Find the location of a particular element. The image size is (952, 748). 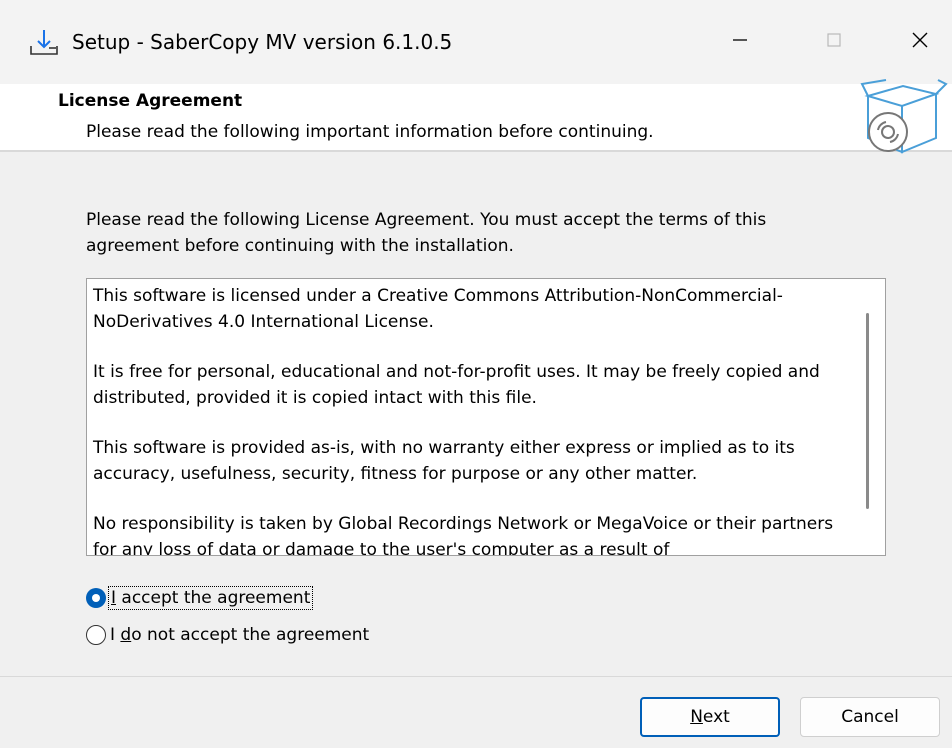

accept-option: I accept the agreement is located at coordinates (200, 598).